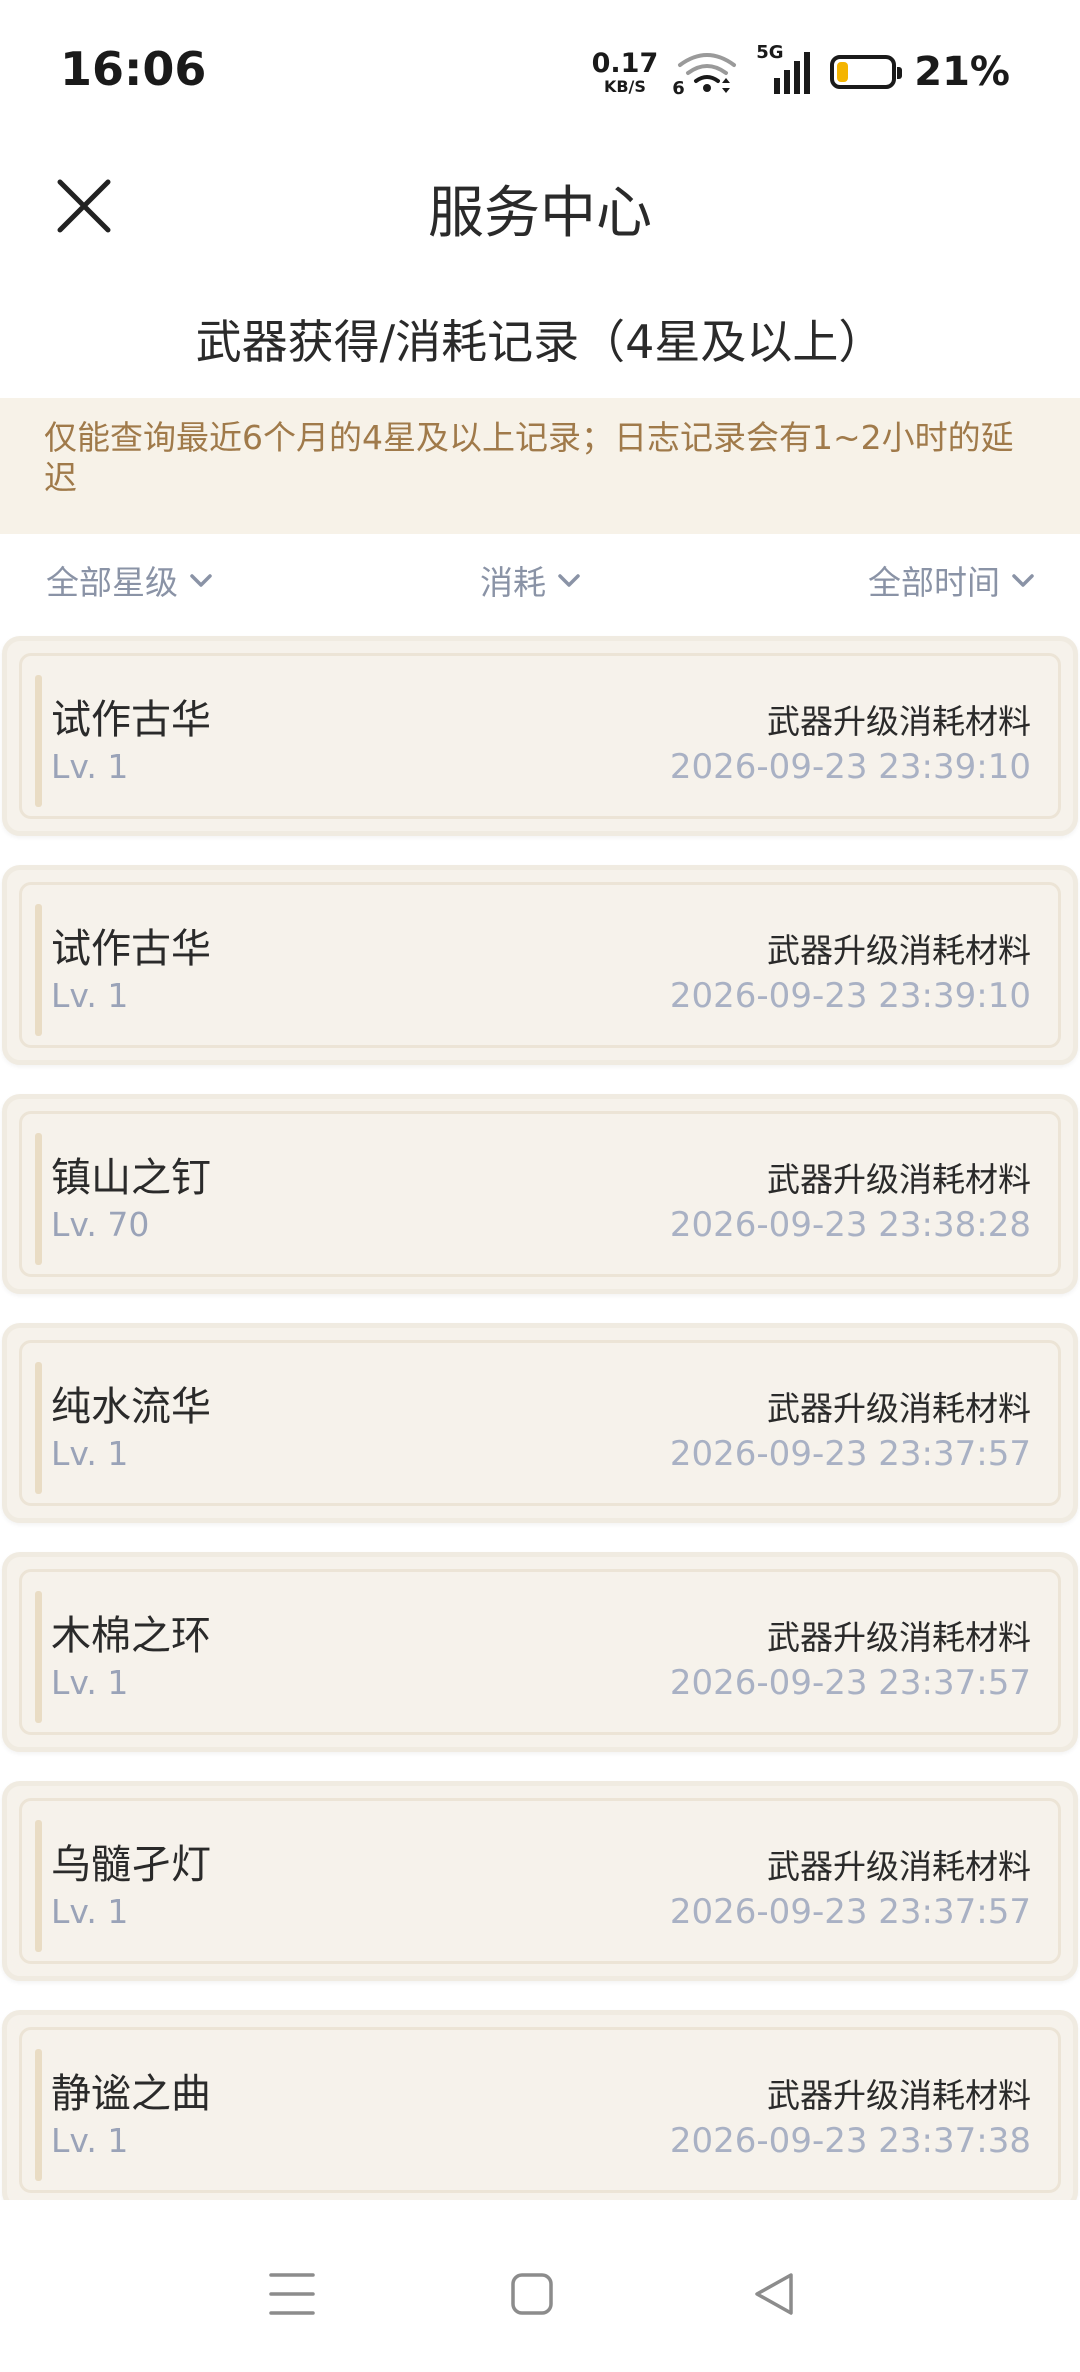  Describe the element at coordinates (850, 2141) in the screenshot. I see `record-time: 2026-09-23 23:37:38` at that location.